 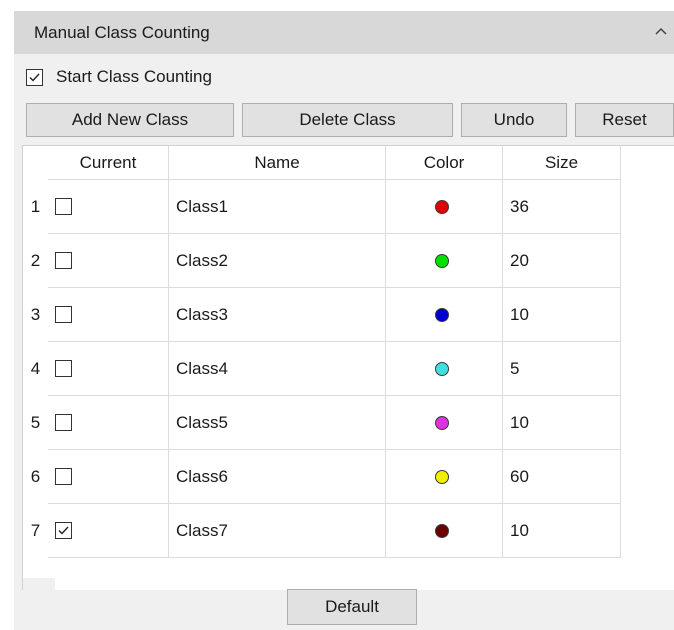 What do you see at coordinates (277, 207) in the screenshot?
I see `class-name-cell: Class1` at bounding box center [277, 207].